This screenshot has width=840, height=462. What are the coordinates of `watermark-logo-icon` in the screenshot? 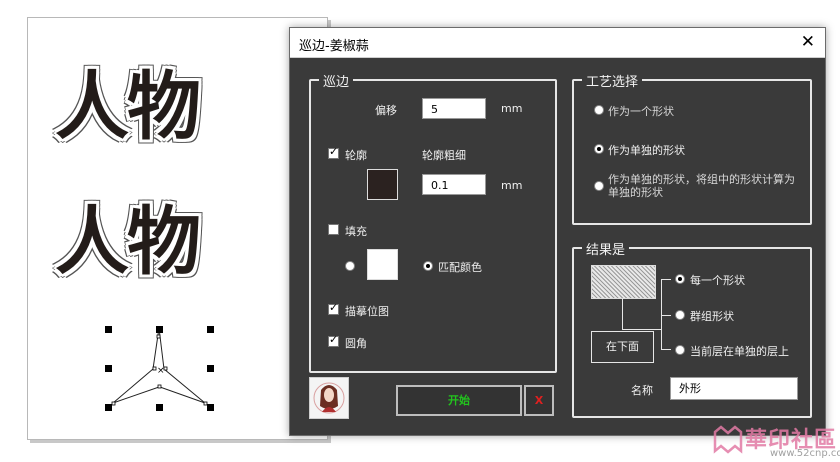 It's located at (728, 439).